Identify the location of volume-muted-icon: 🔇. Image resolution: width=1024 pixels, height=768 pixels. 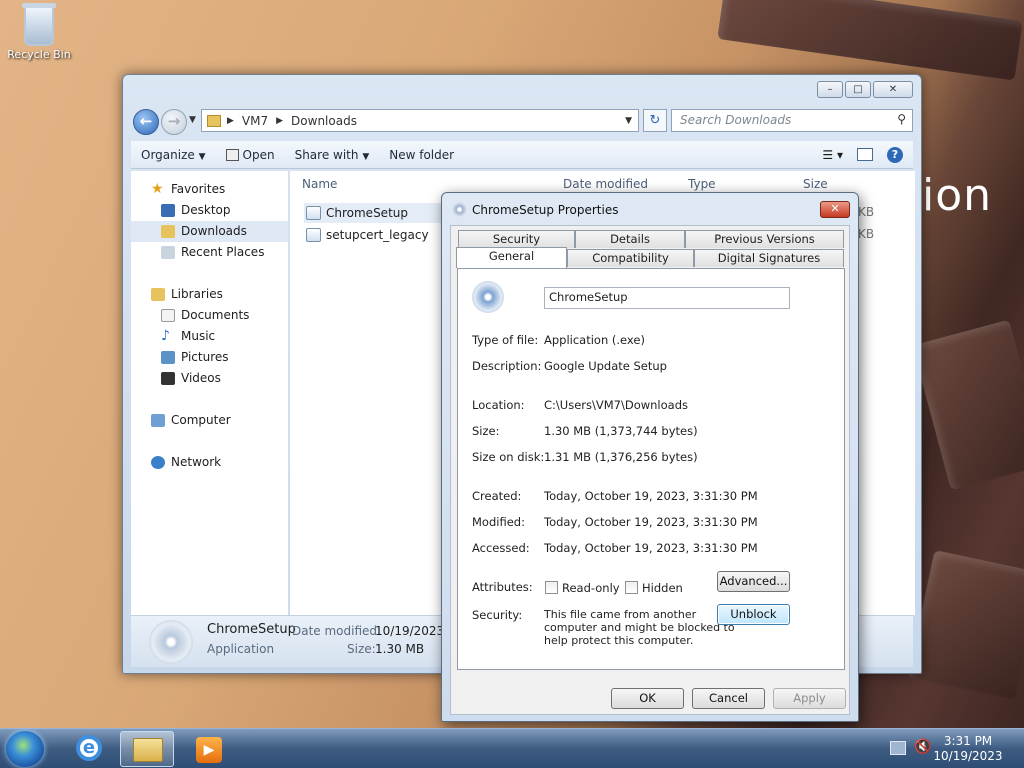
(922, 747).